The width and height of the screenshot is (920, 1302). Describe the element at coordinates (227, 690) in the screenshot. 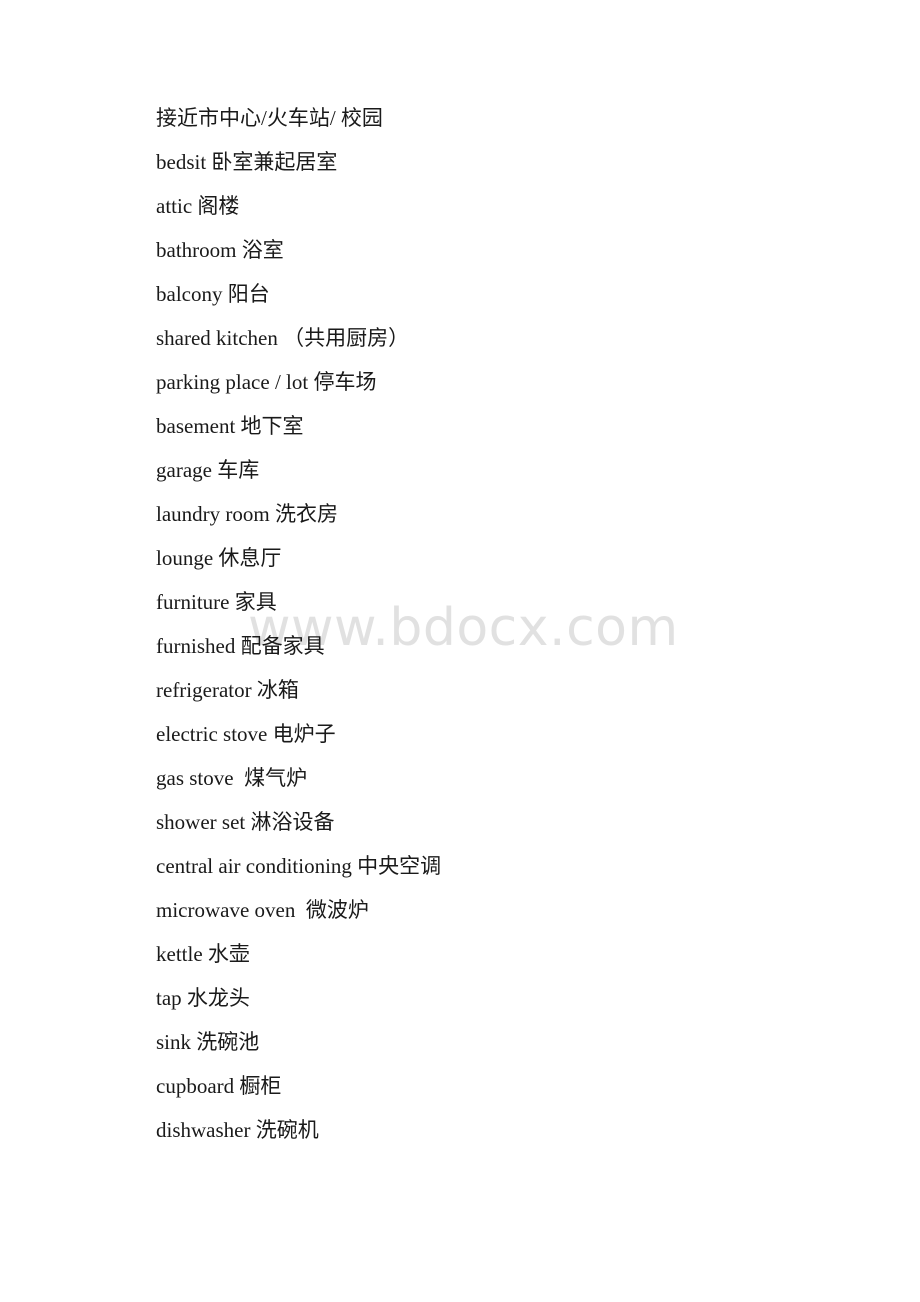

I see `text-line: refrigerator 冰箱` at that location.